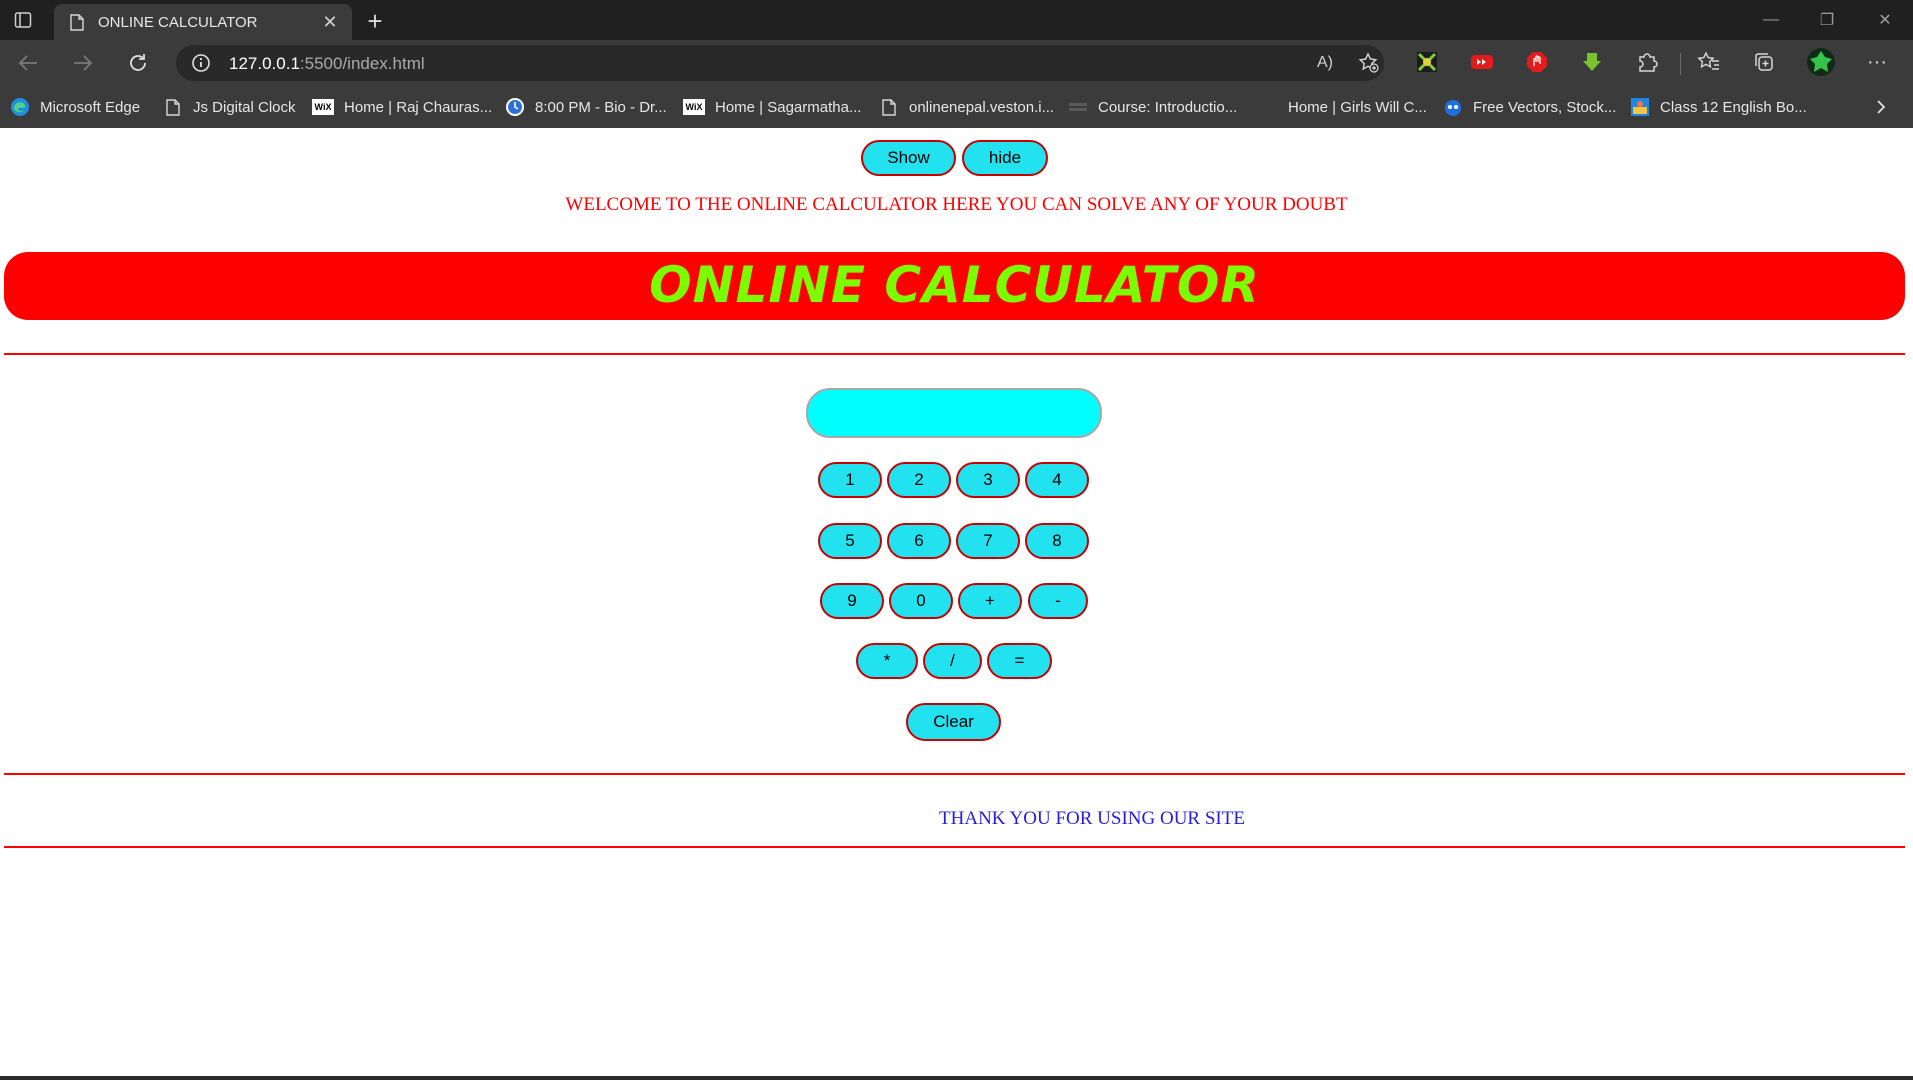  I want to click on key-7-button: 7, so click(988, 541).